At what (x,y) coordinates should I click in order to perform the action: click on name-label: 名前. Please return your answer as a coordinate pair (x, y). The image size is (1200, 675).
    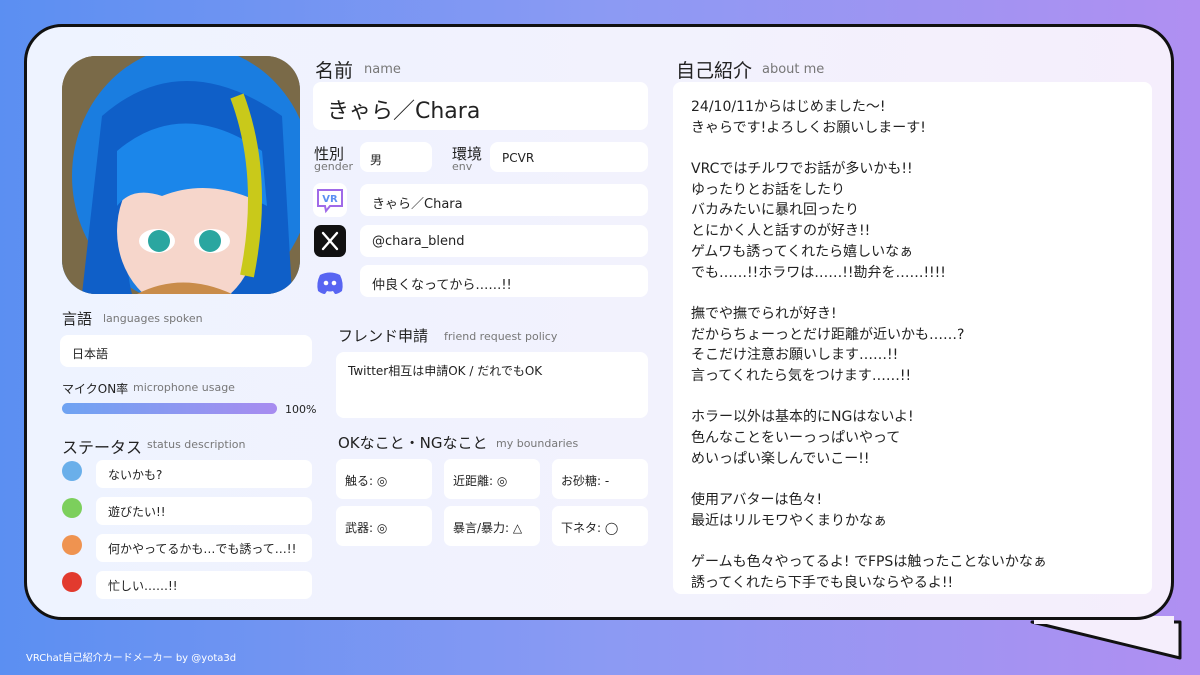
    Looking at the image, I should click on (334, 71).